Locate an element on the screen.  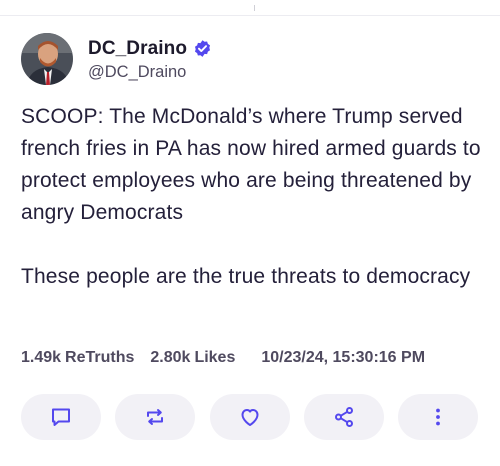
likes-count: 2.80k is located at coordinates (170, 357).